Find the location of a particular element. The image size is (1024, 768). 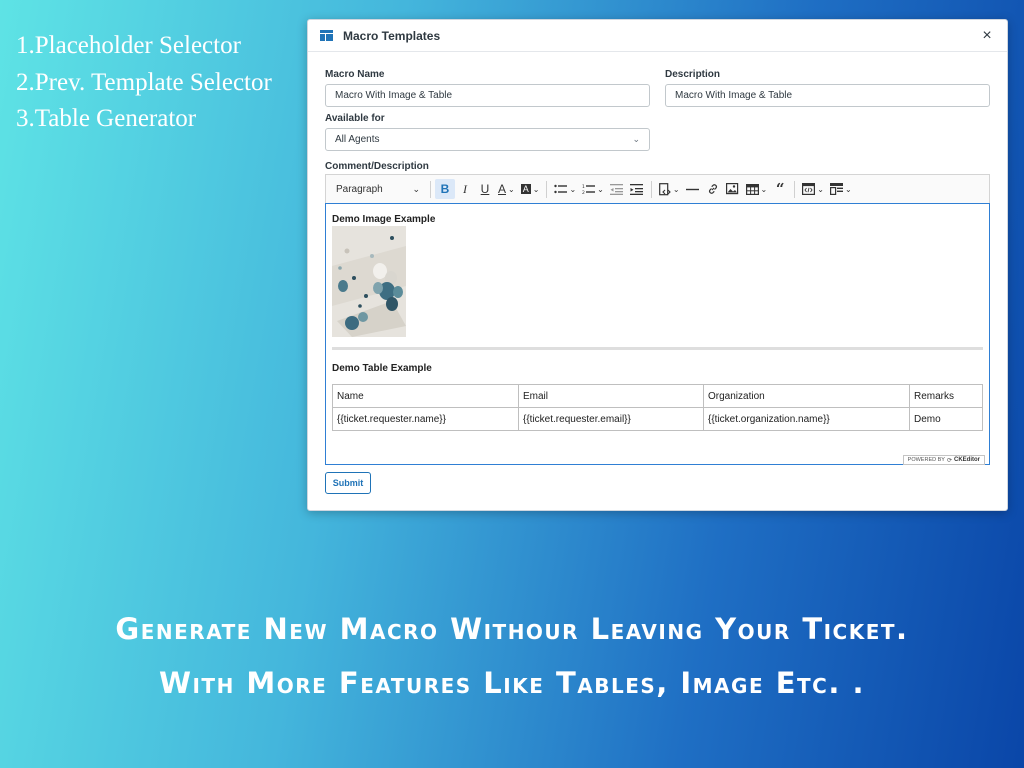

table-cell: {{ticket.requester.email}} is located at coordinates (611, 419).